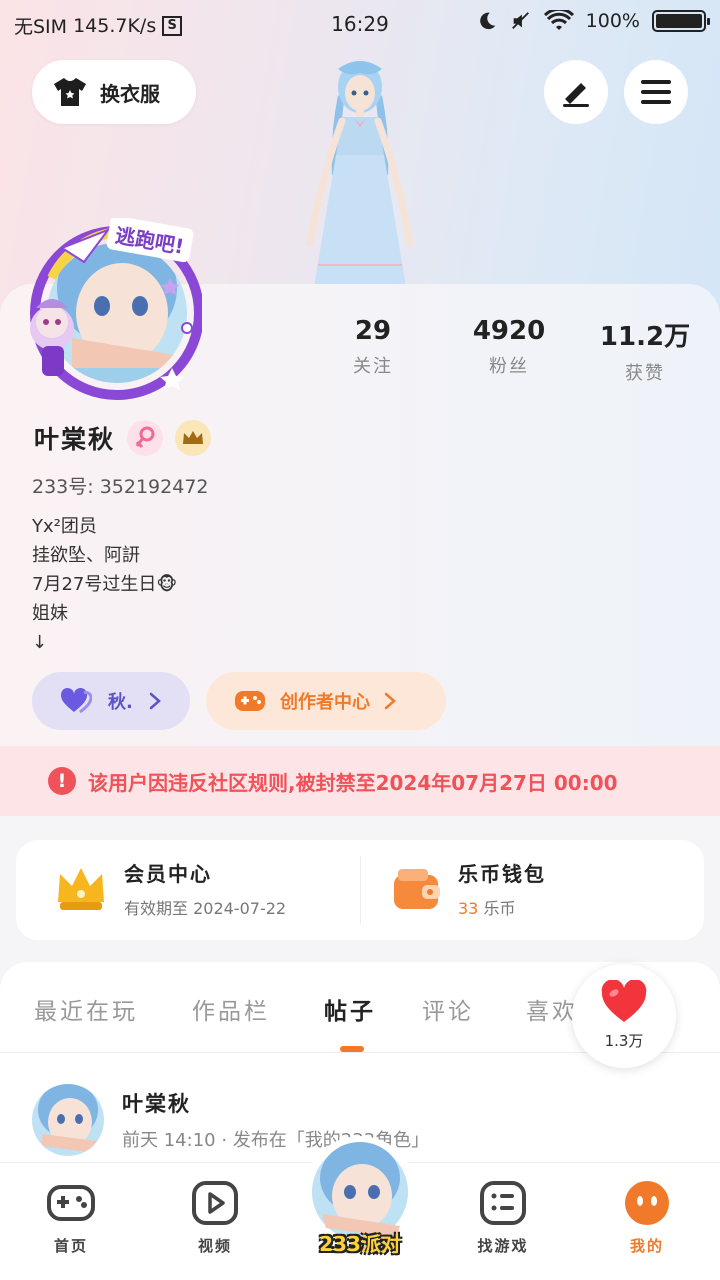 Image resolution: width=720 pixels, height=1280 pixels. I want to click on nav-label: 视频, so click(214, 1246).